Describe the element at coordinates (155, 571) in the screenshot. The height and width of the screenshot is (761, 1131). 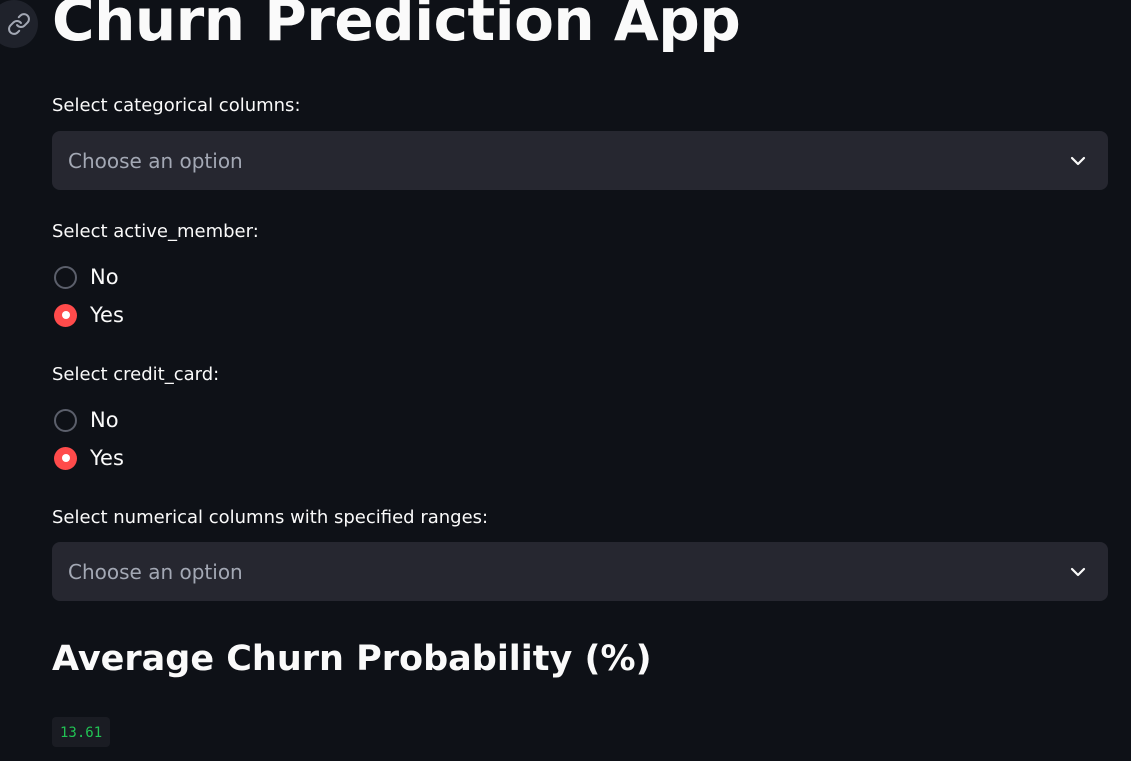
I see `numerical-columns-placeholder: Choose an option` at that location.